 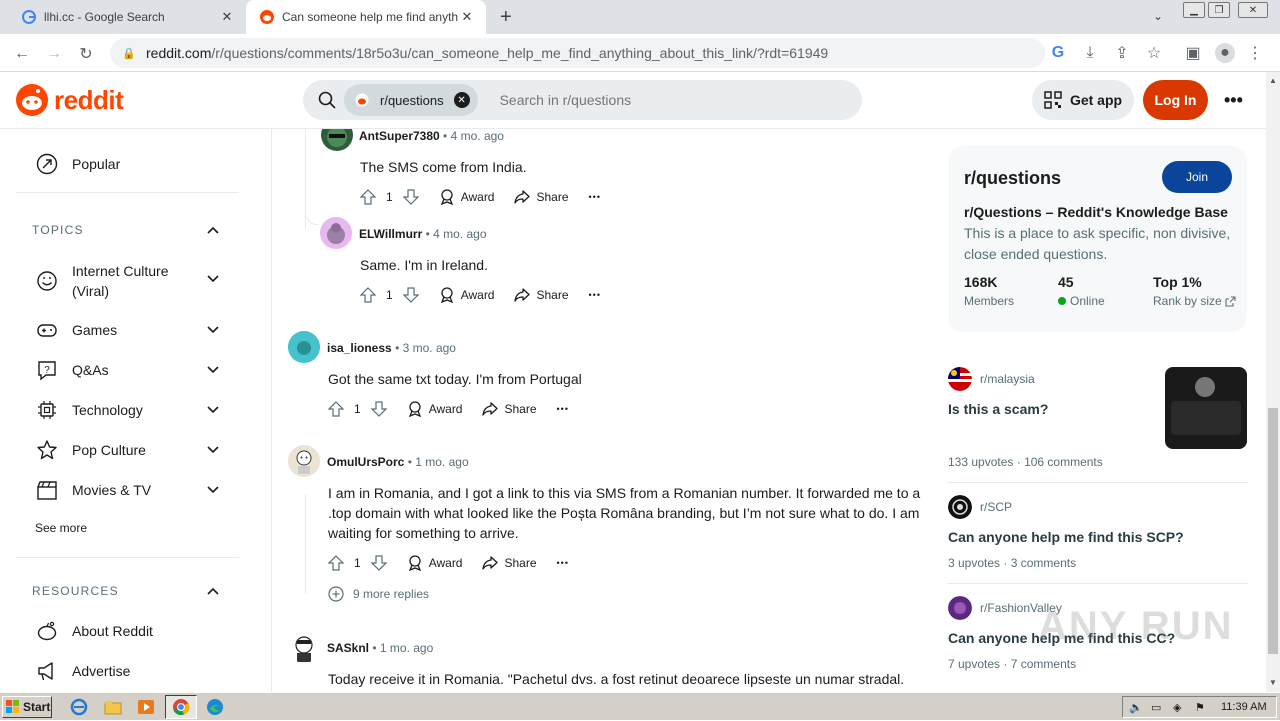 I want to click on scroll-up-icon: ▲, so click(x=1273, y=80).